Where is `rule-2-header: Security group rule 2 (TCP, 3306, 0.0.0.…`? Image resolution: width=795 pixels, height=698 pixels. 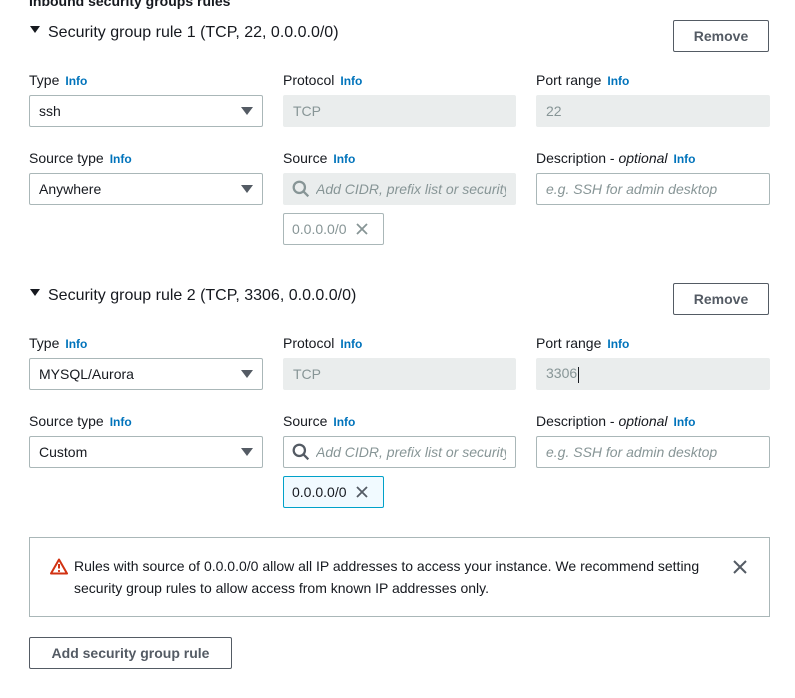
rule-2-header: Security group rule 2 (TCP, 3306, 0.0.0.… is located at coordinates (193, 296).